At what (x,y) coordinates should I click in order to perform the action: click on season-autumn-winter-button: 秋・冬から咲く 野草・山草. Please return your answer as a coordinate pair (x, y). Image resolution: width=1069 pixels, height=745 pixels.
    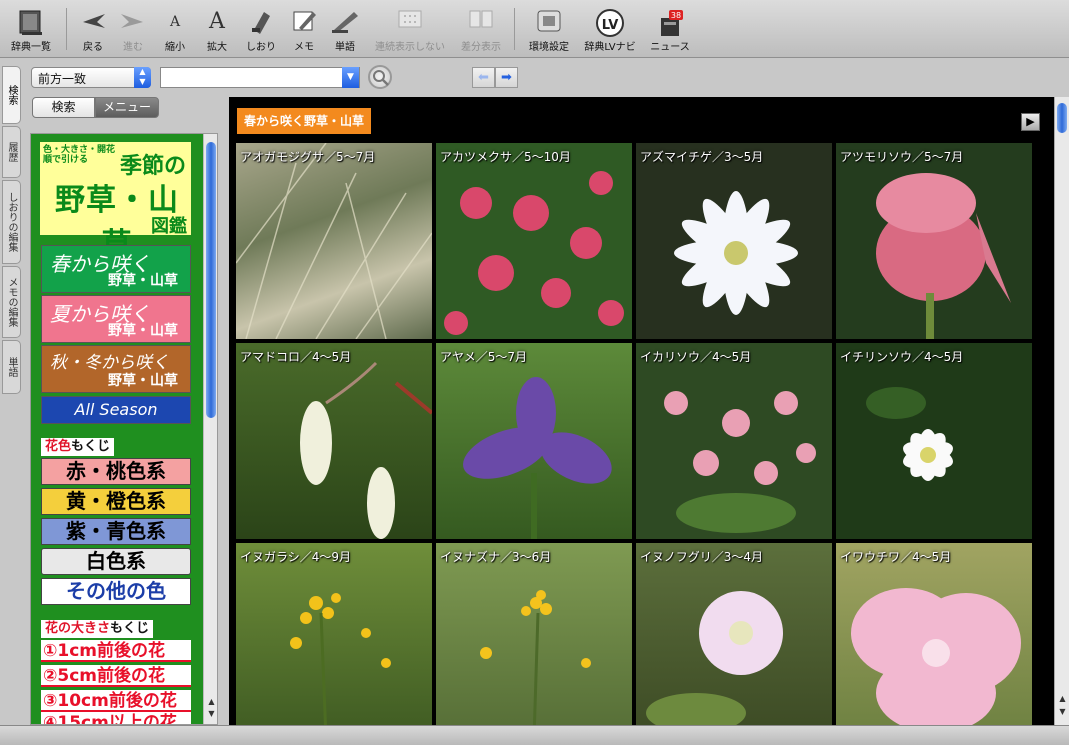
    Looking at the image, I should click on (116, 369).